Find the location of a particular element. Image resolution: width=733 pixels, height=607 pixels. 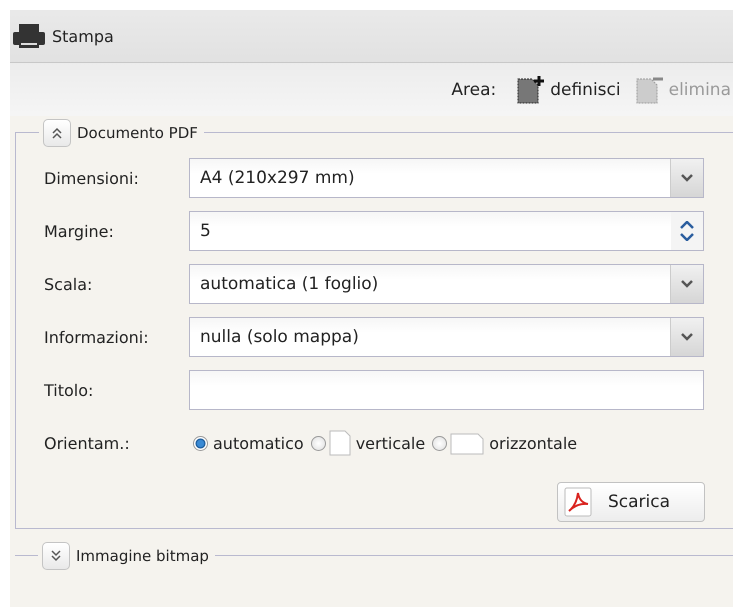

section-title: Immagine bitmap is located at coordinates (142, 556).